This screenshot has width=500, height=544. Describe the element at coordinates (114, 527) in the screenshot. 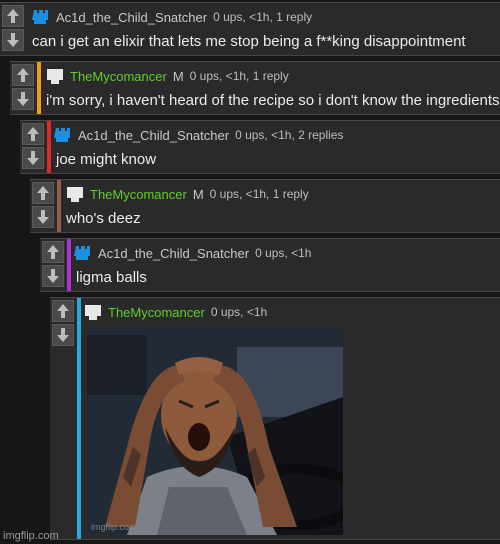

I see `image-watermark: imgflip.com` at that location.